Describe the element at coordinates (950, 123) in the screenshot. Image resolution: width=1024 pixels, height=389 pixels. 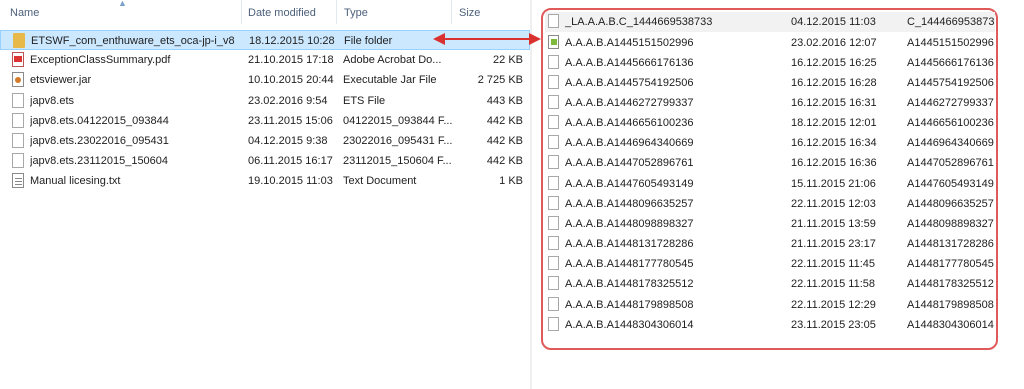
I see `file-code: A1446656100236` at that location.